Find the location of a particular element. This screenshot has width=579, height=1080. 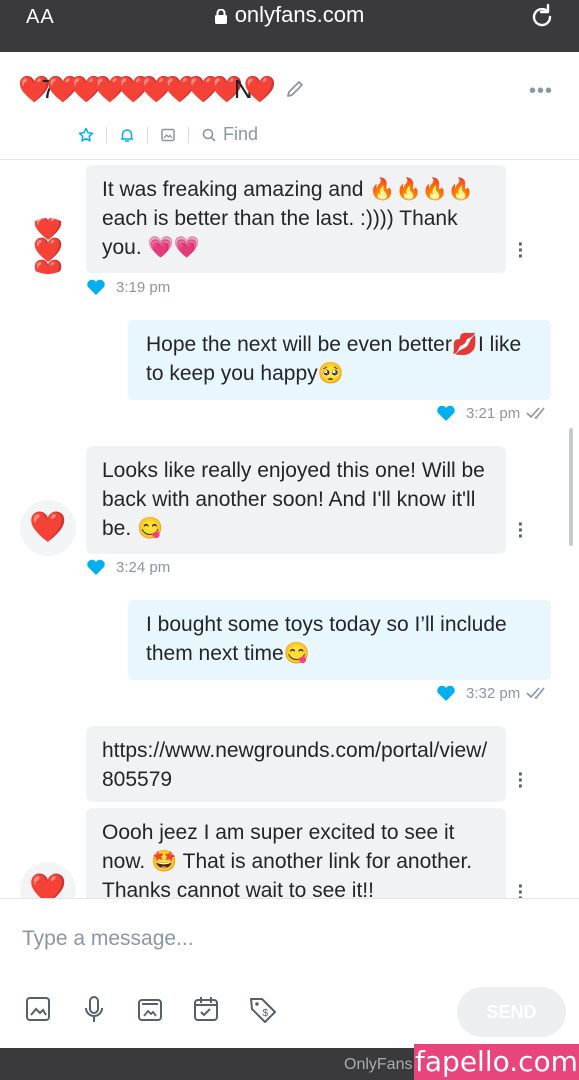

message-time: 3:19 pm is located at coordinates (143, 287).